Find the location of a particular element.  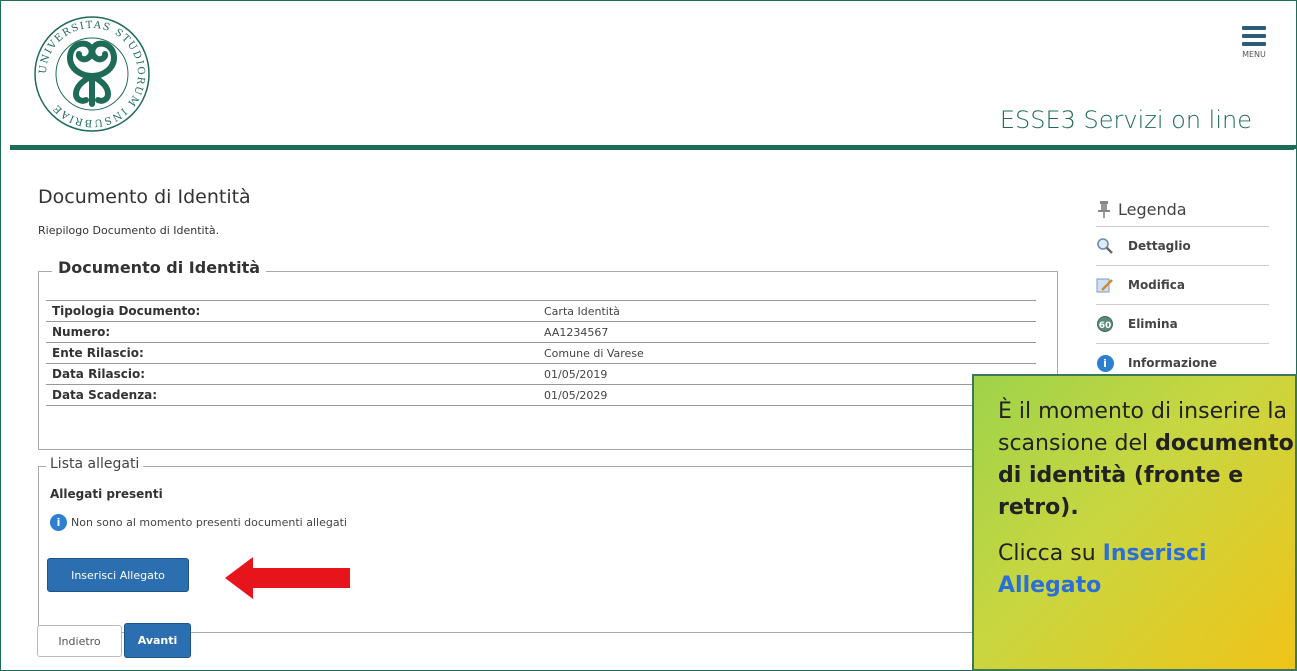

pin-icon is located at coordinates (1104, 209).